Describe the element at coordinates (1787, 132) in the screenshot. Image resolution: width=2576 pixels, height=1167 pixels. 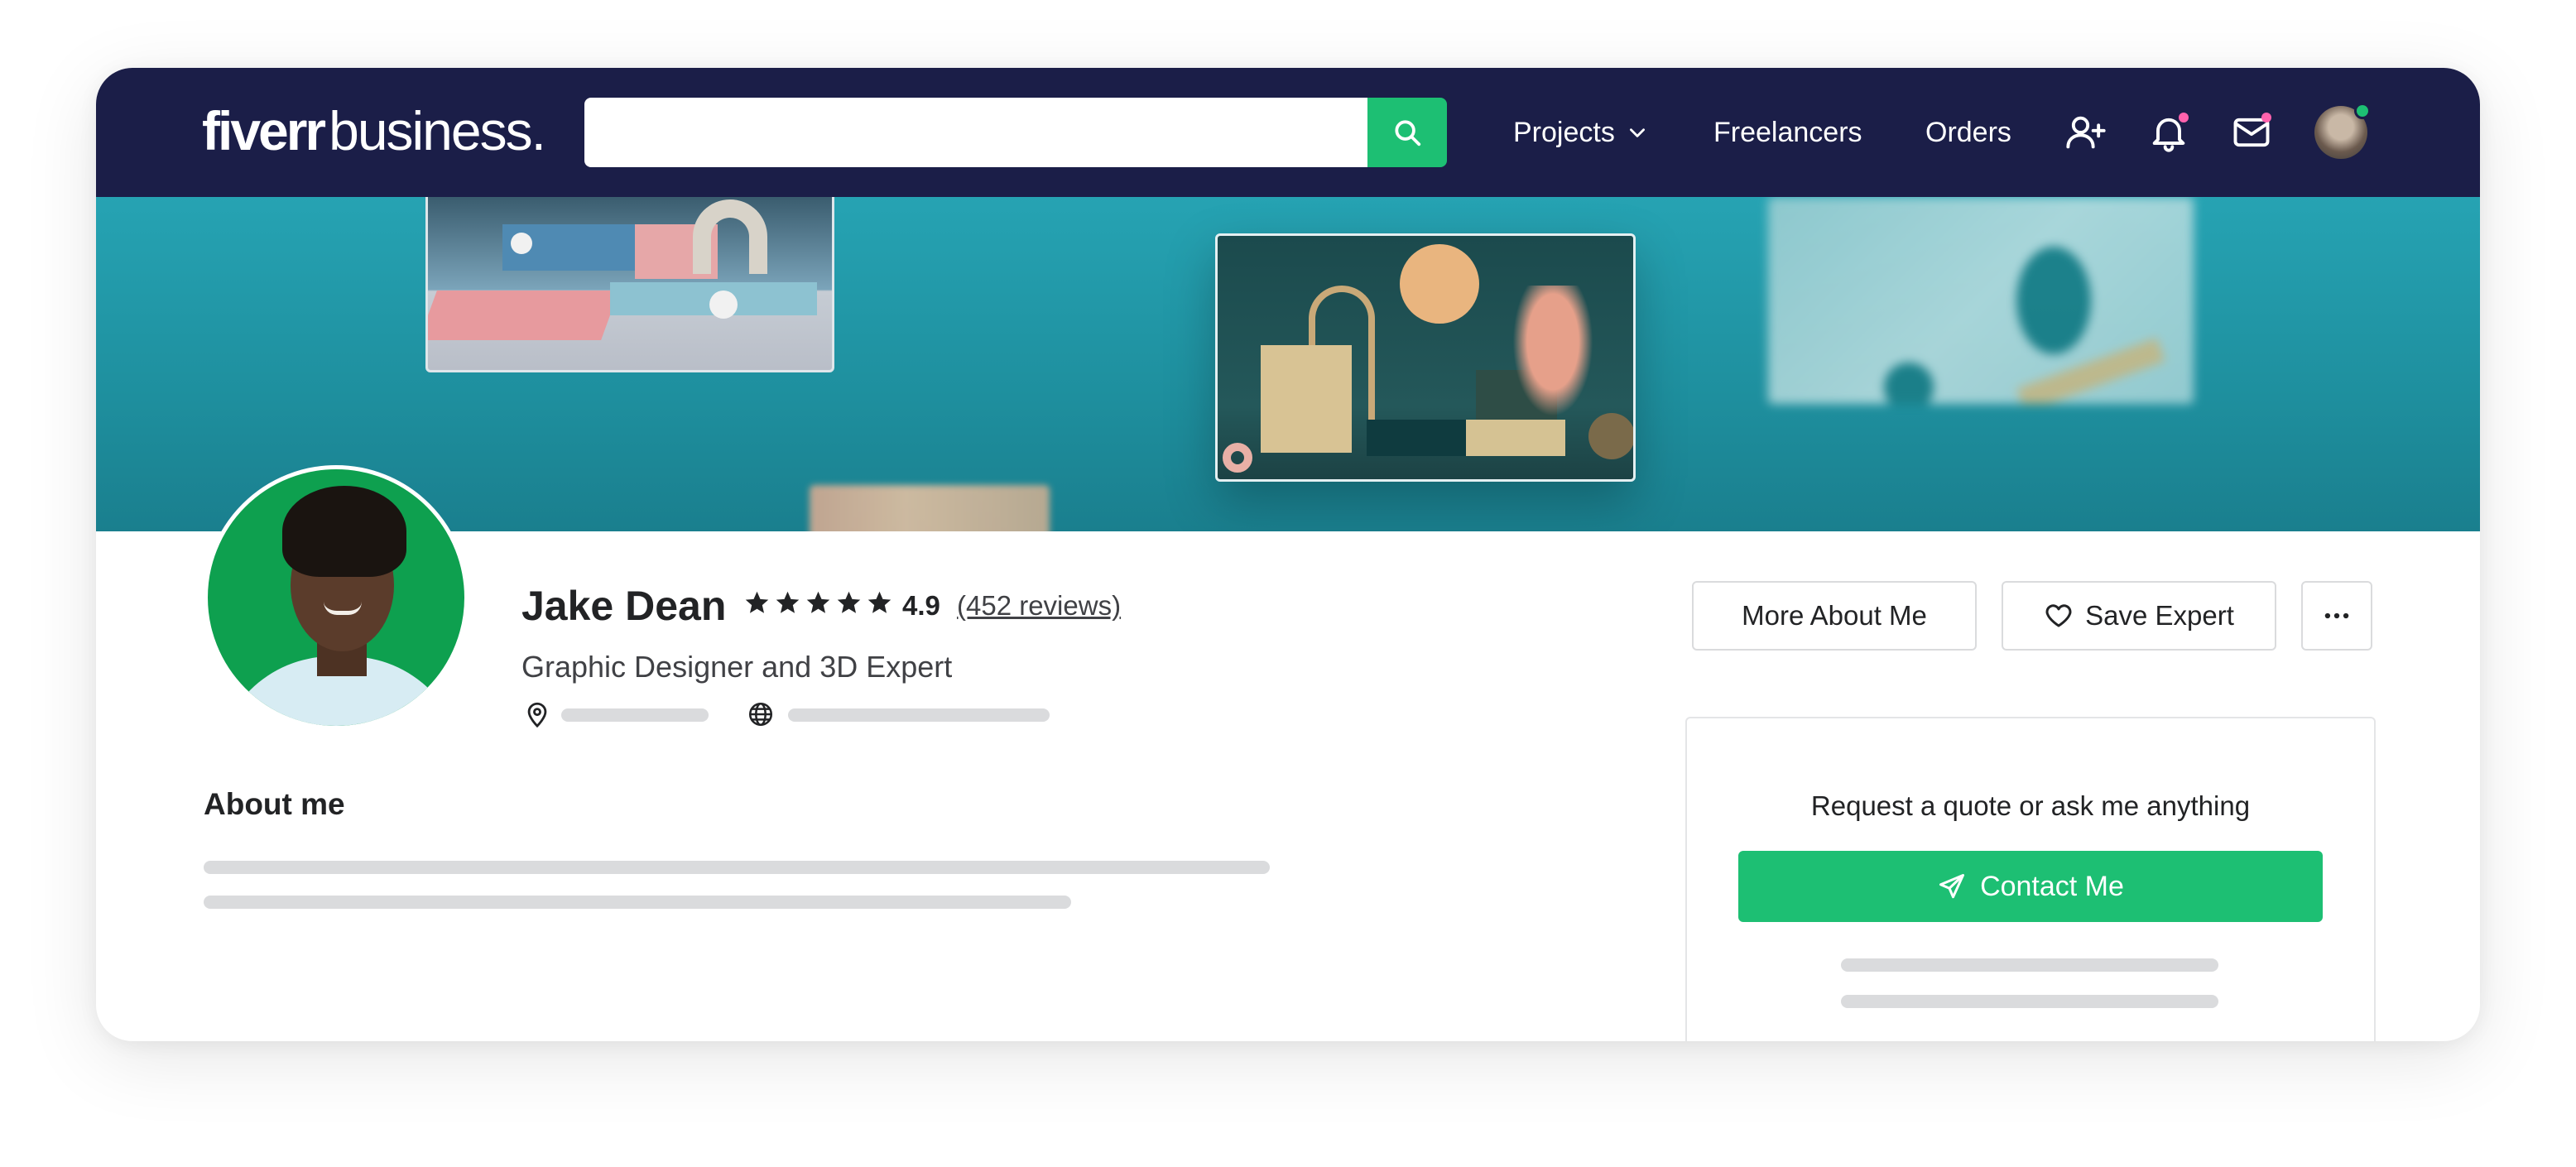
I see `nav-freelancers: Freelancers` at that location.